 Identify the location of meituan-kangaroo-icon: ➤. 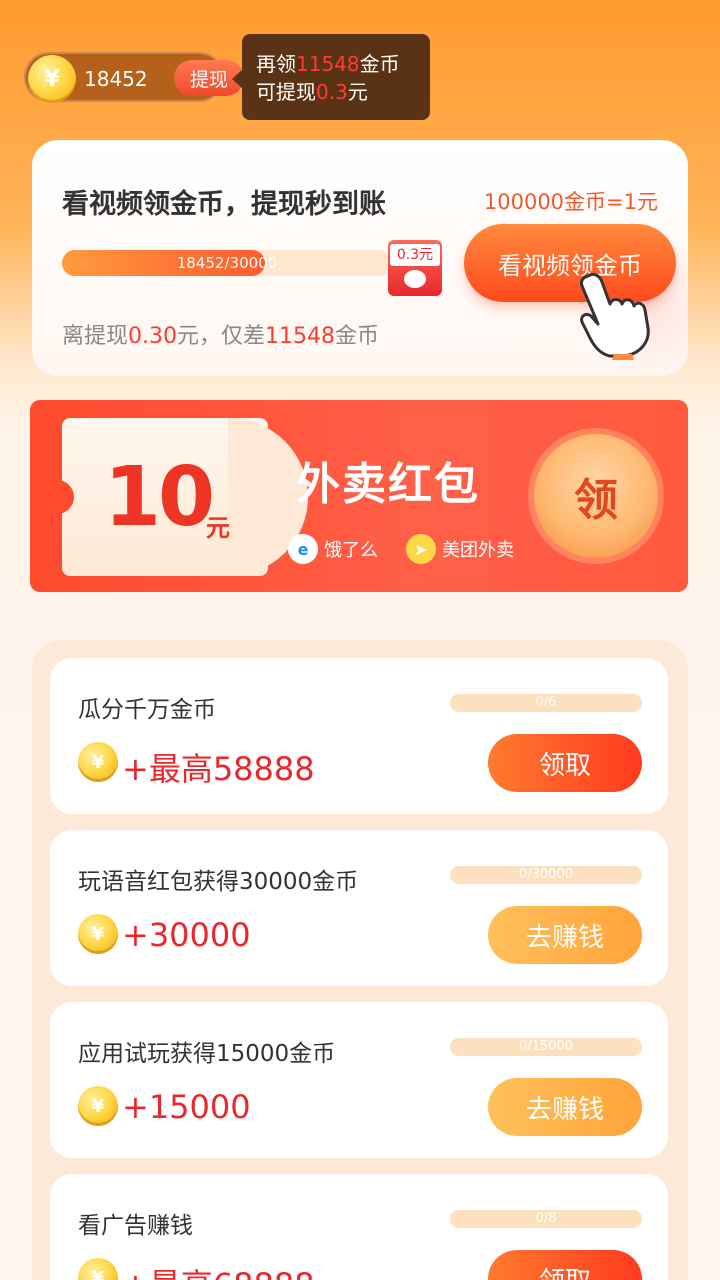
(421, 549).